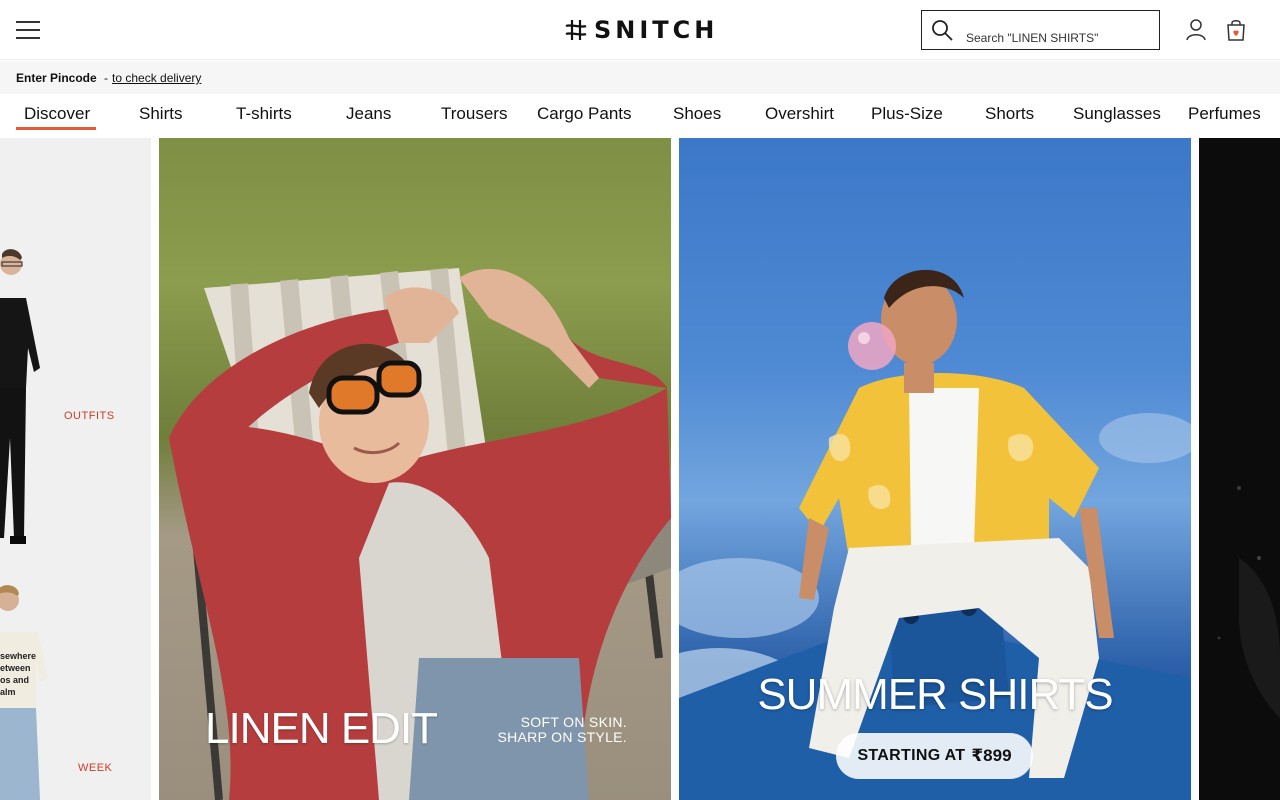  Describe the element at coordinates (321, 728) in the screenshot. I see `linen-edit-title: LINEN EDIT` at that location.